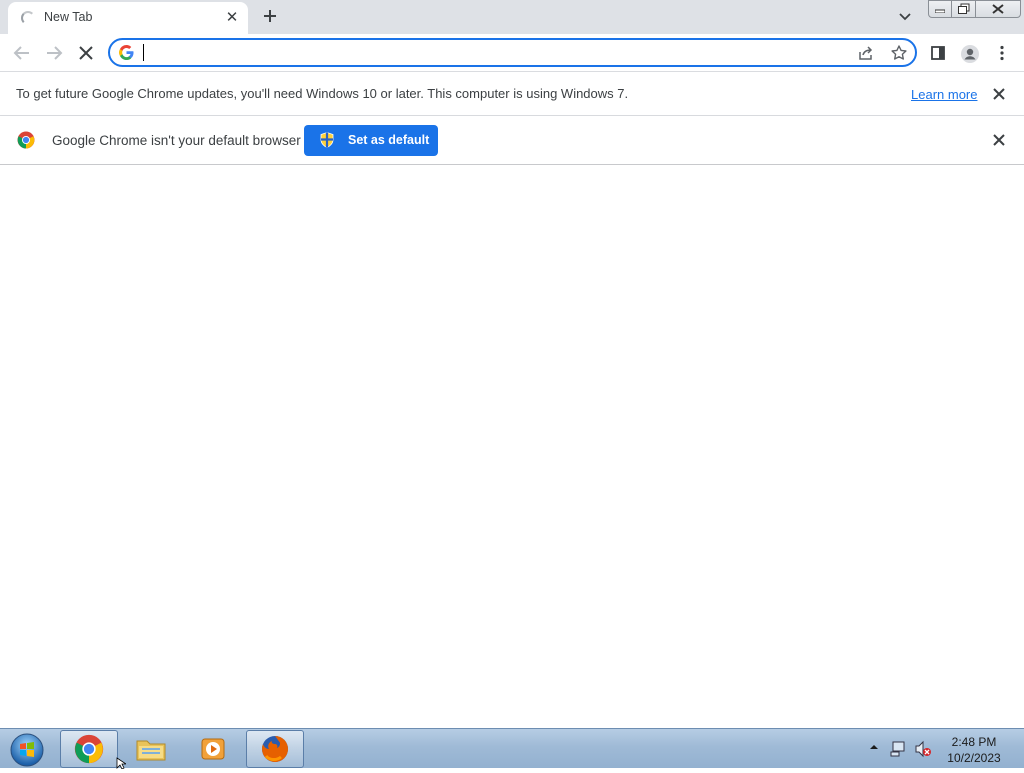  I want to click on button-label: Set as default, so click(389, 140).